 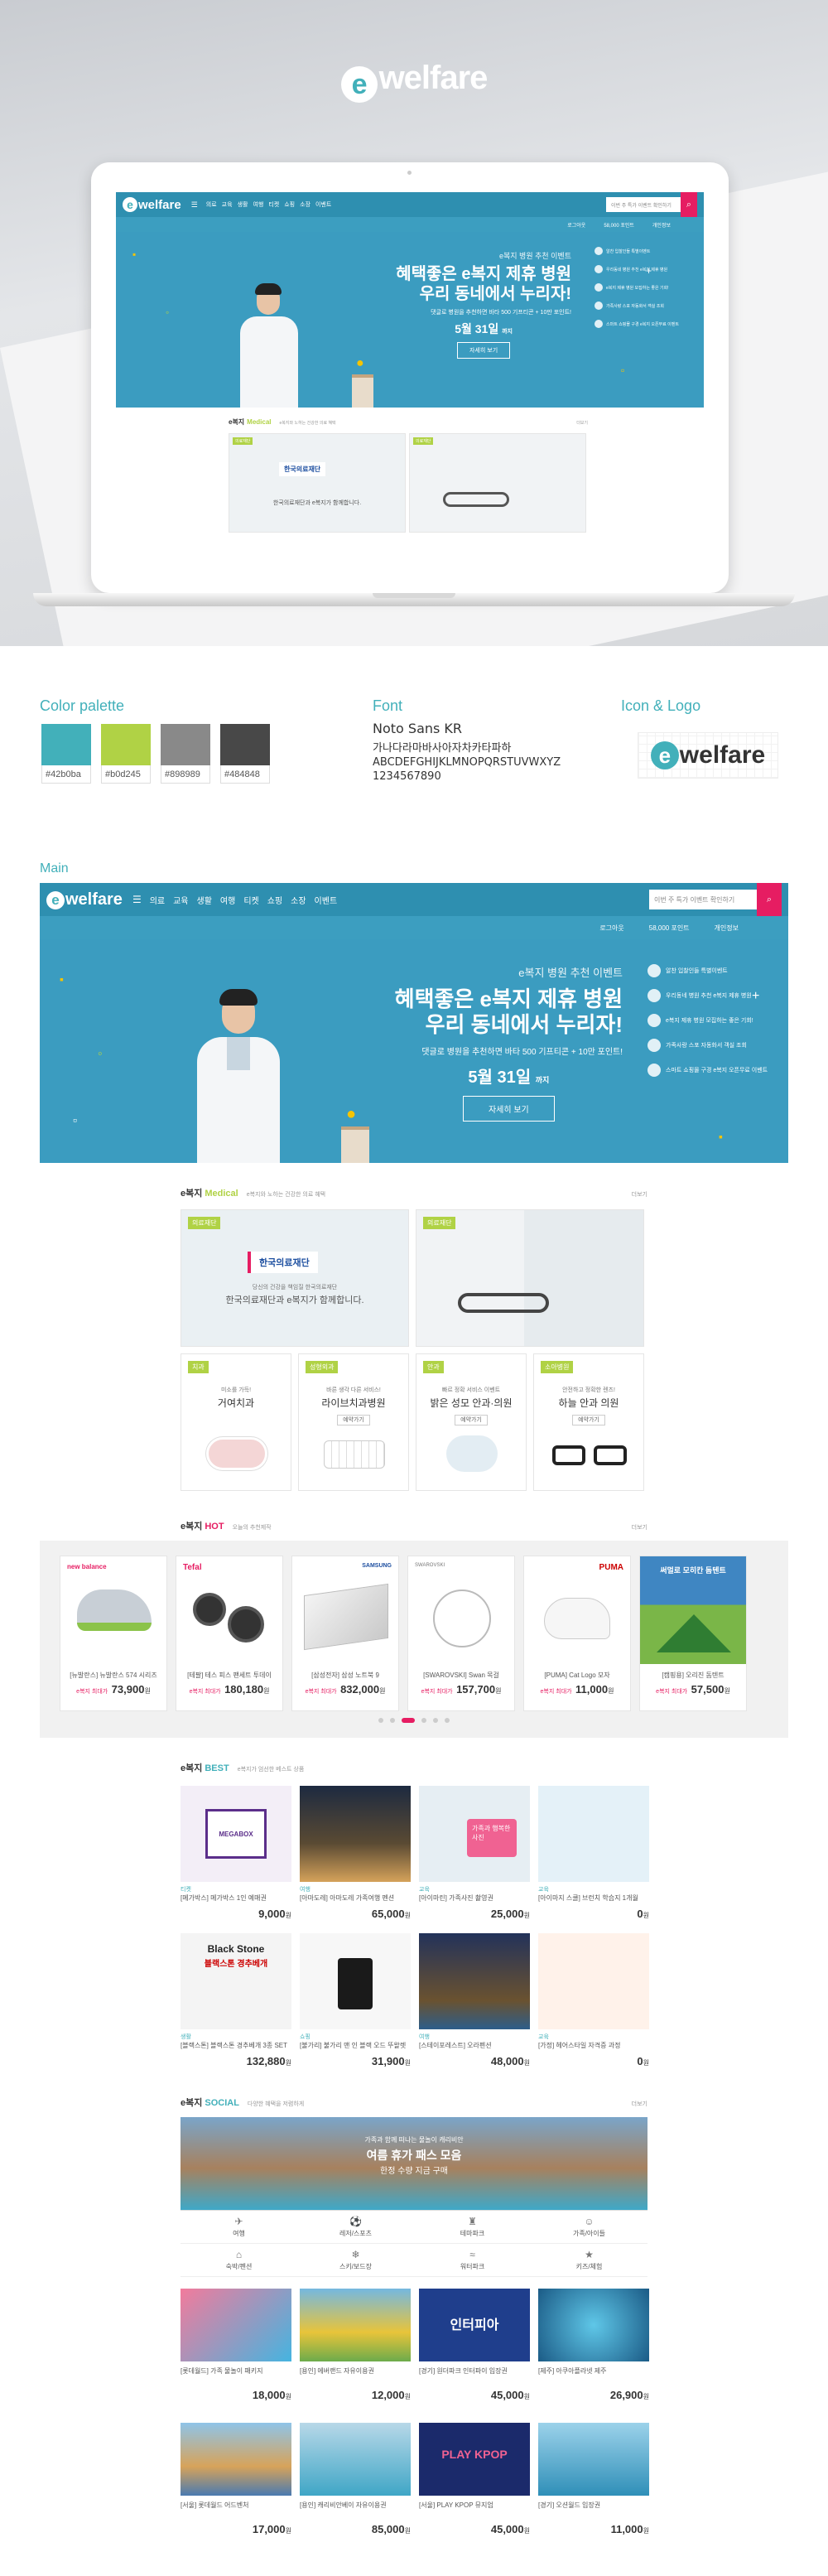 What do you see at coordinates (355, 2002) in the screenshot?
I see `product-card: 쇼핑 [불가리] 불가리 맨 인 블랙 오드 뚜왈렛 31,900원` at bounding box center [355, 2002].